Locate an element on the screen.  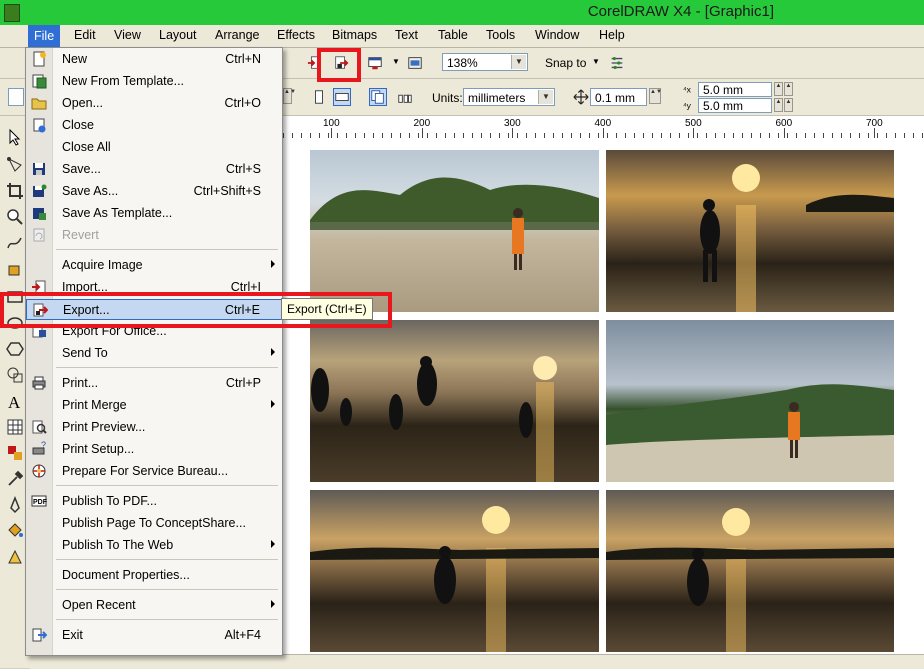
file-menu-item-print-merge: Print Merge is located at coordinates (154, 405).